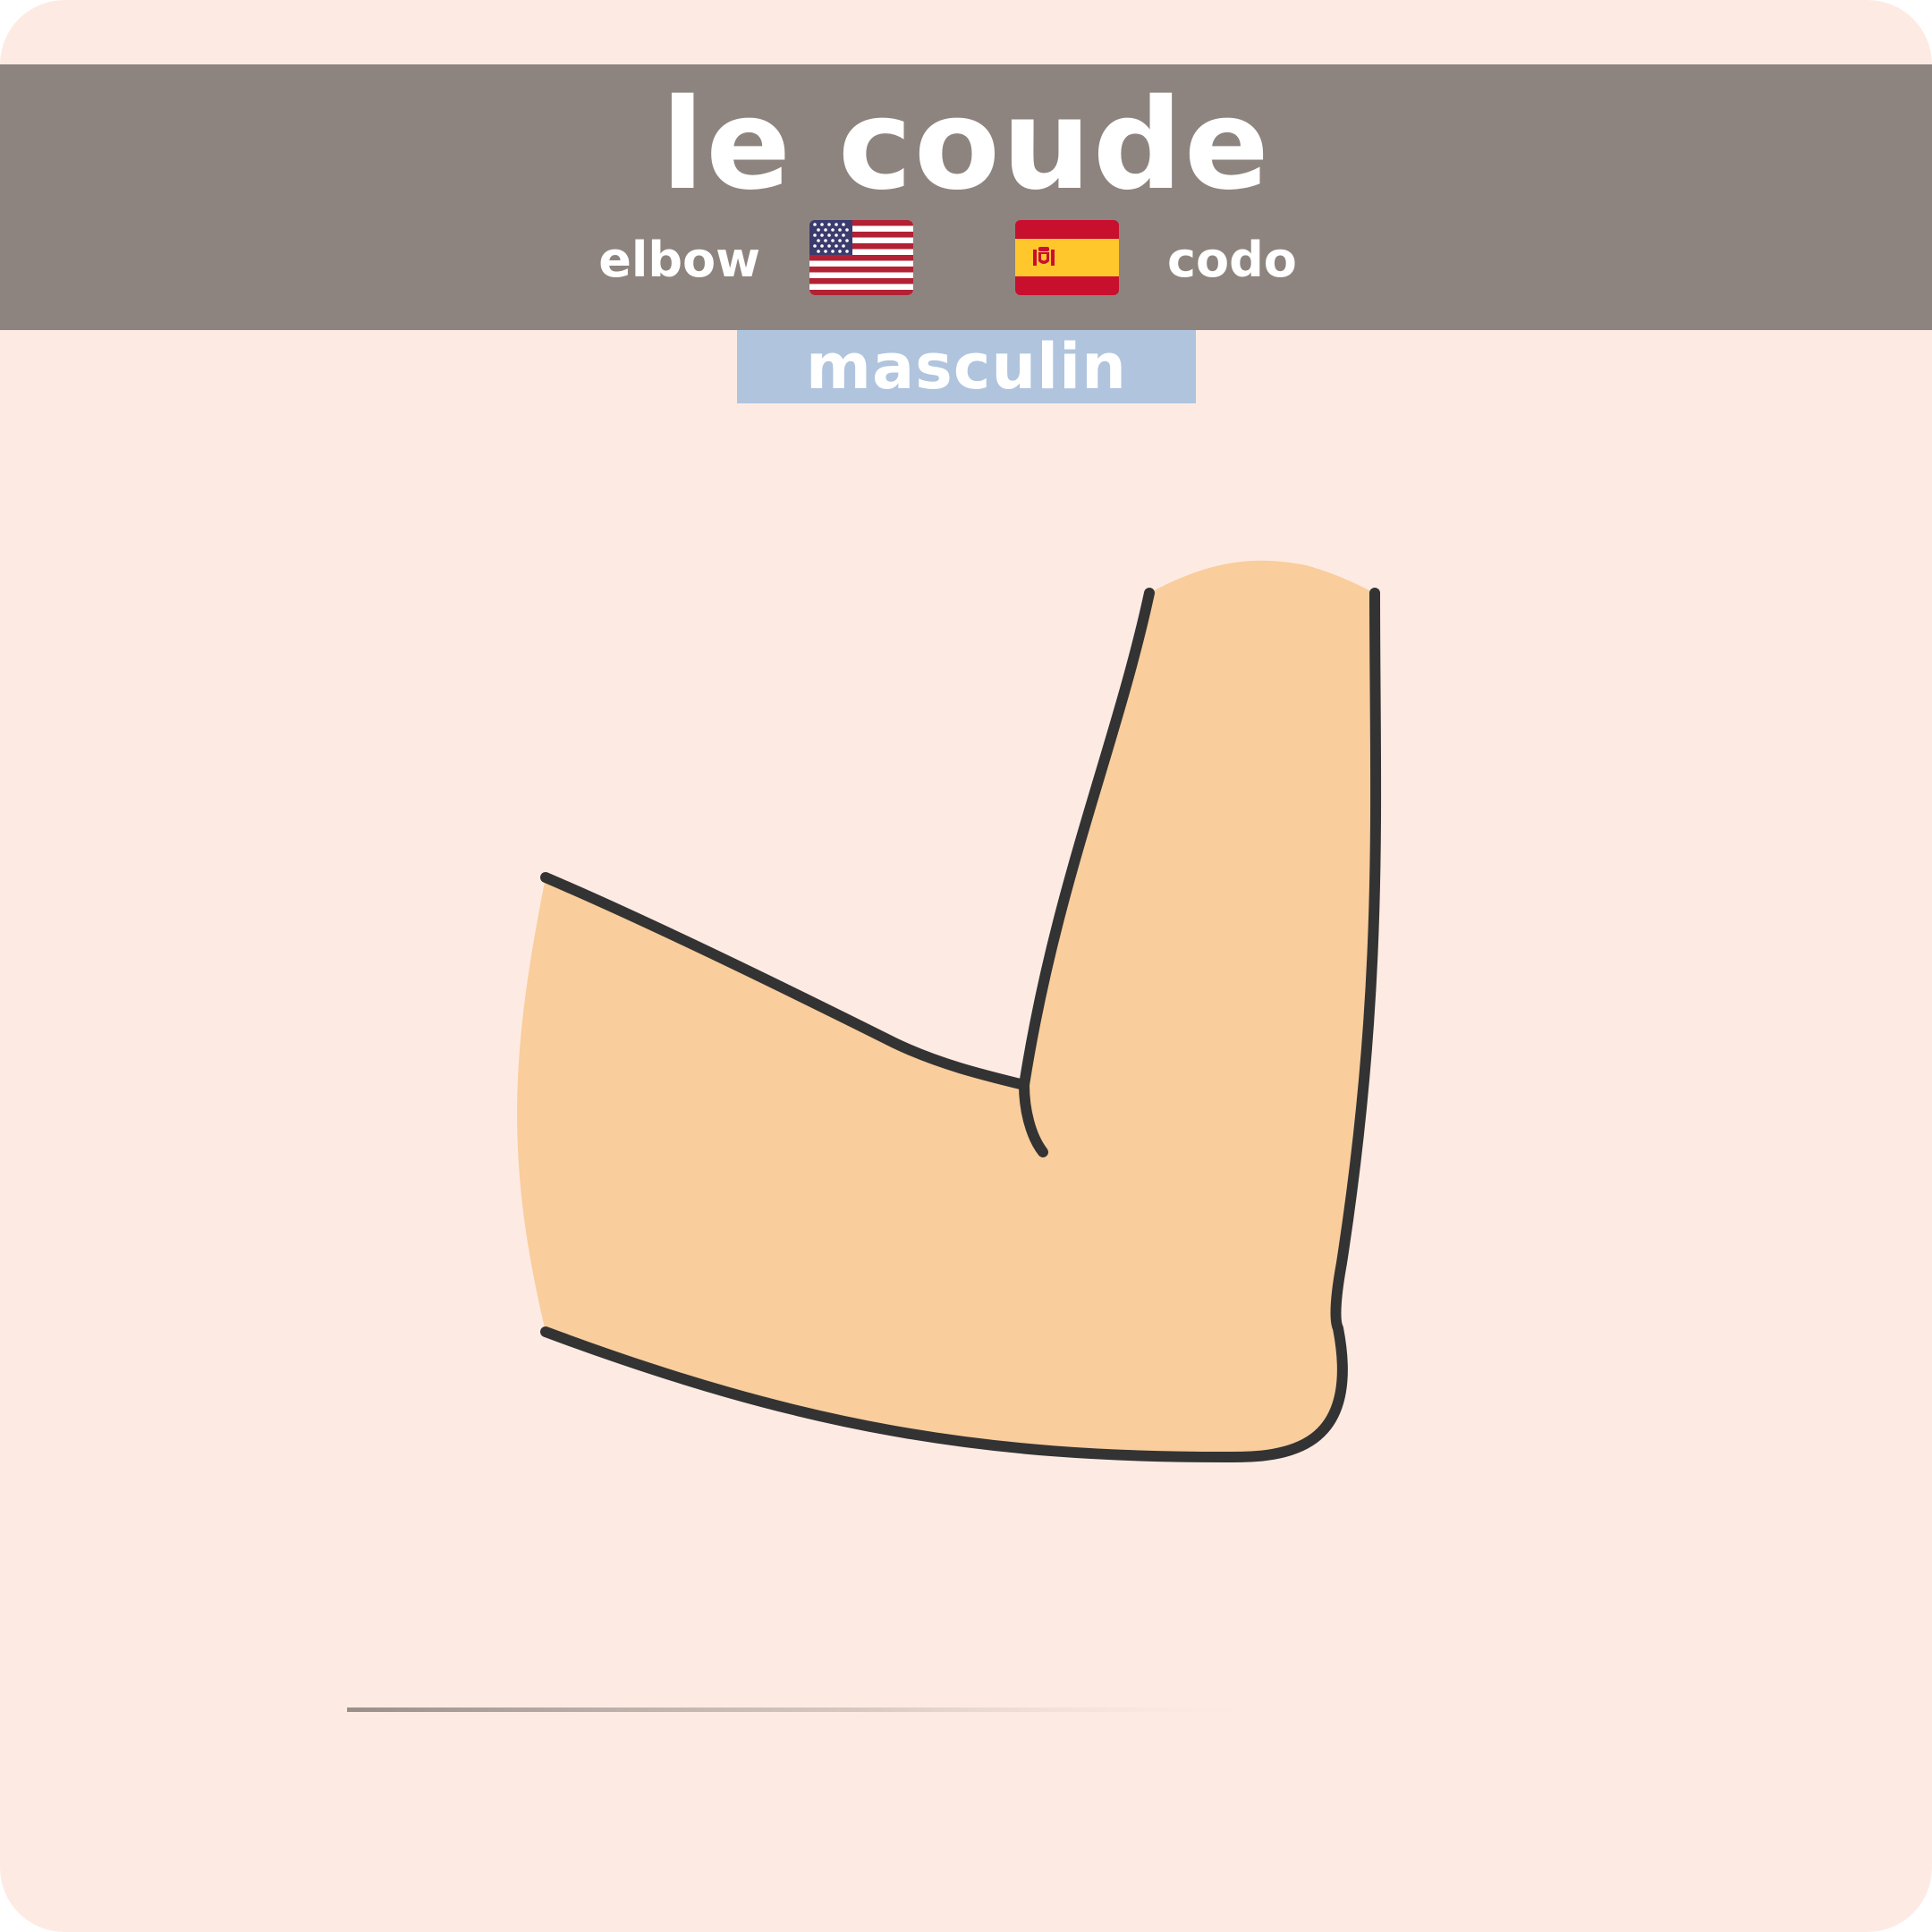 This screenshot has width=1932, height=1932. What do you see at coordinates (812, 1709) in the screenshot?
I see `ground-shadow` at bounding box center [812, 1709].